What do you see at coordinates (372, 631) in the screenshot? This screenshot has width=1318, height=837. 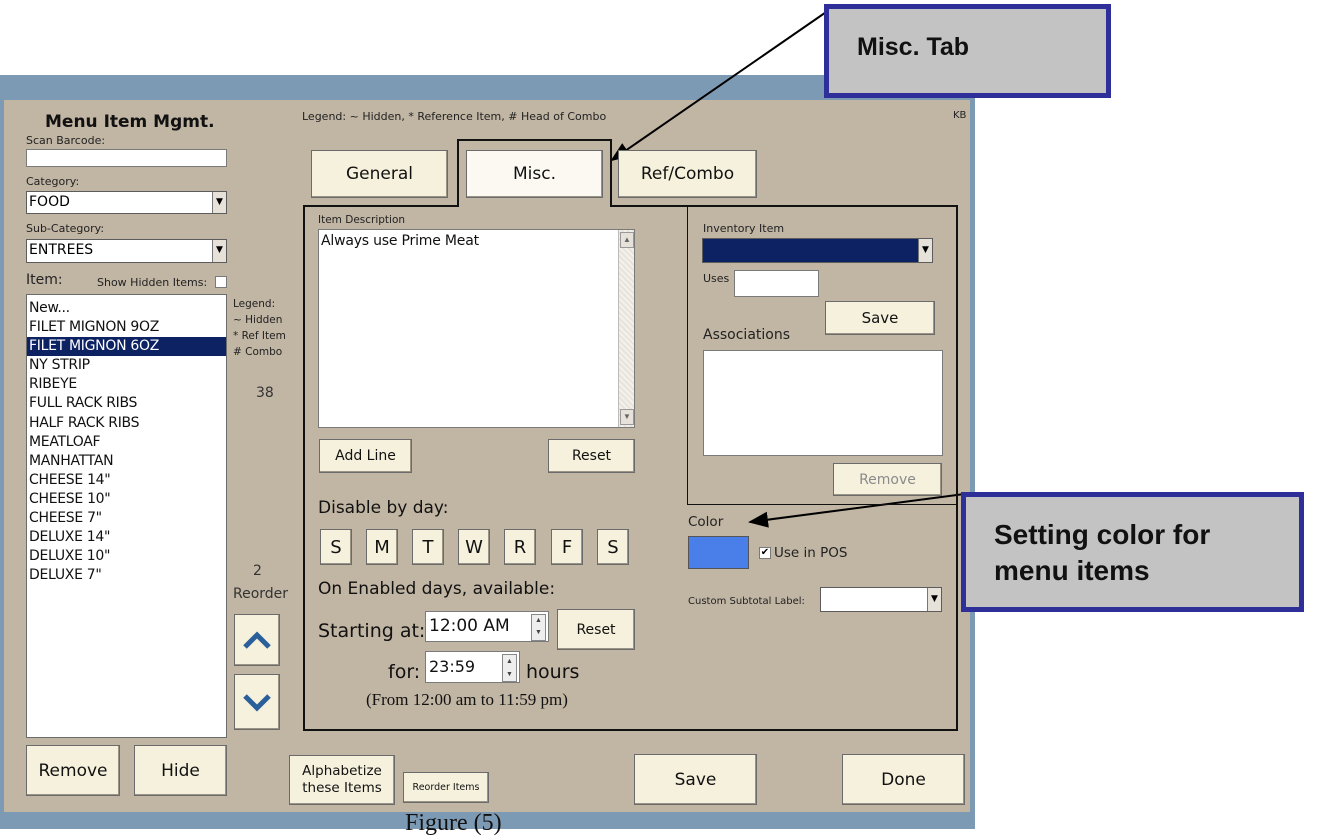 I see `starting-at-label: Starting at:` at bounding box center [372, 631].